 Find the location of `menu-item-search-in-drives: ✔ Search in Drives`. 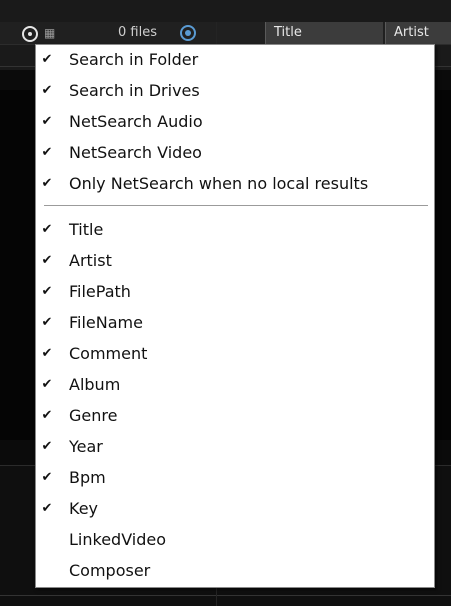

menu-item-search-in-drives: ✔ Search in Drives is located at coordinates (235, 91).